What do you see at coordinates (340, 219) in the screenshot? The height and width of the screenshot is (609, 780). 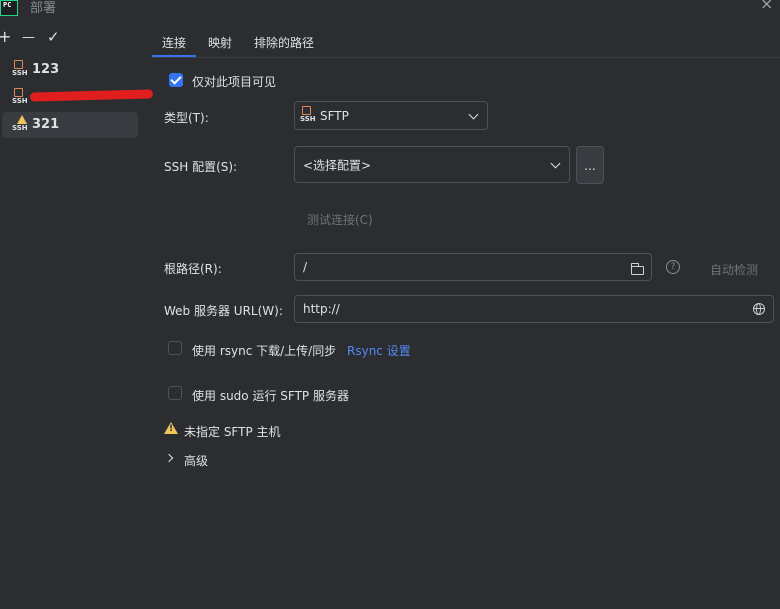 I see `test-connection-button: 测试连接(C)` at bounding box center [340, 219].